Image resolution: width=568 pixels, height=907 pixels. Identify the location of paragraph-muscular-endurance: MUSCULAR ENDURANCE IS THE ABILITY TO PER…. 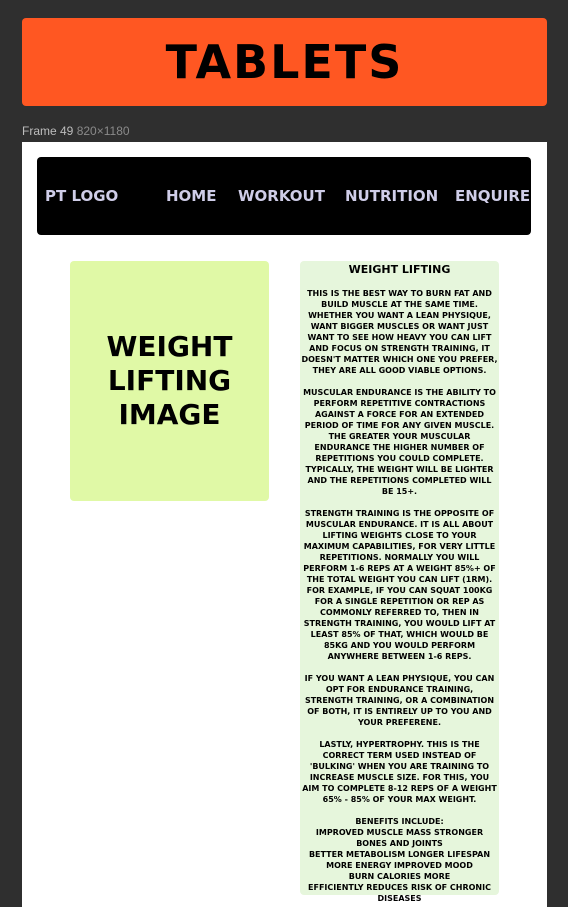
(399, 442).